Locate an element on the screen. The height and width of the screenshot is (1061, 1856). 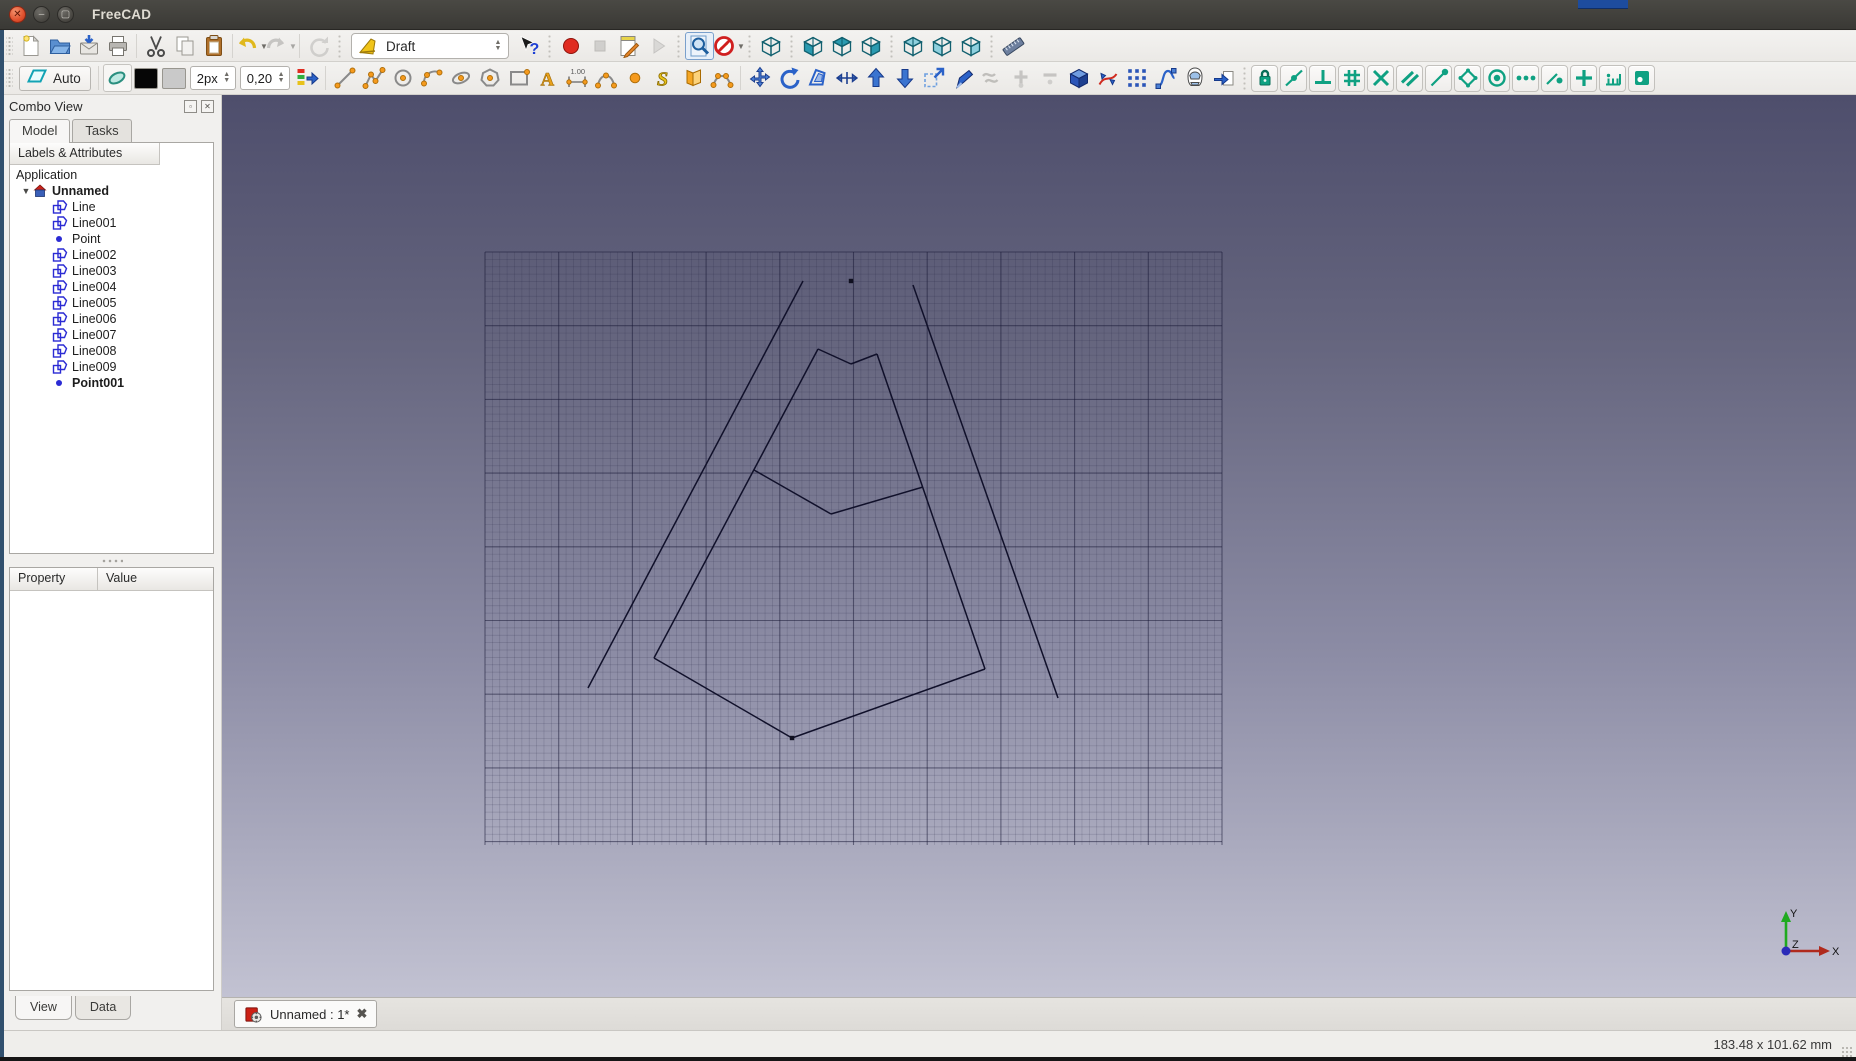
workbench-selector: Draft ▲ ▼ is located at coordinates (430, 46).